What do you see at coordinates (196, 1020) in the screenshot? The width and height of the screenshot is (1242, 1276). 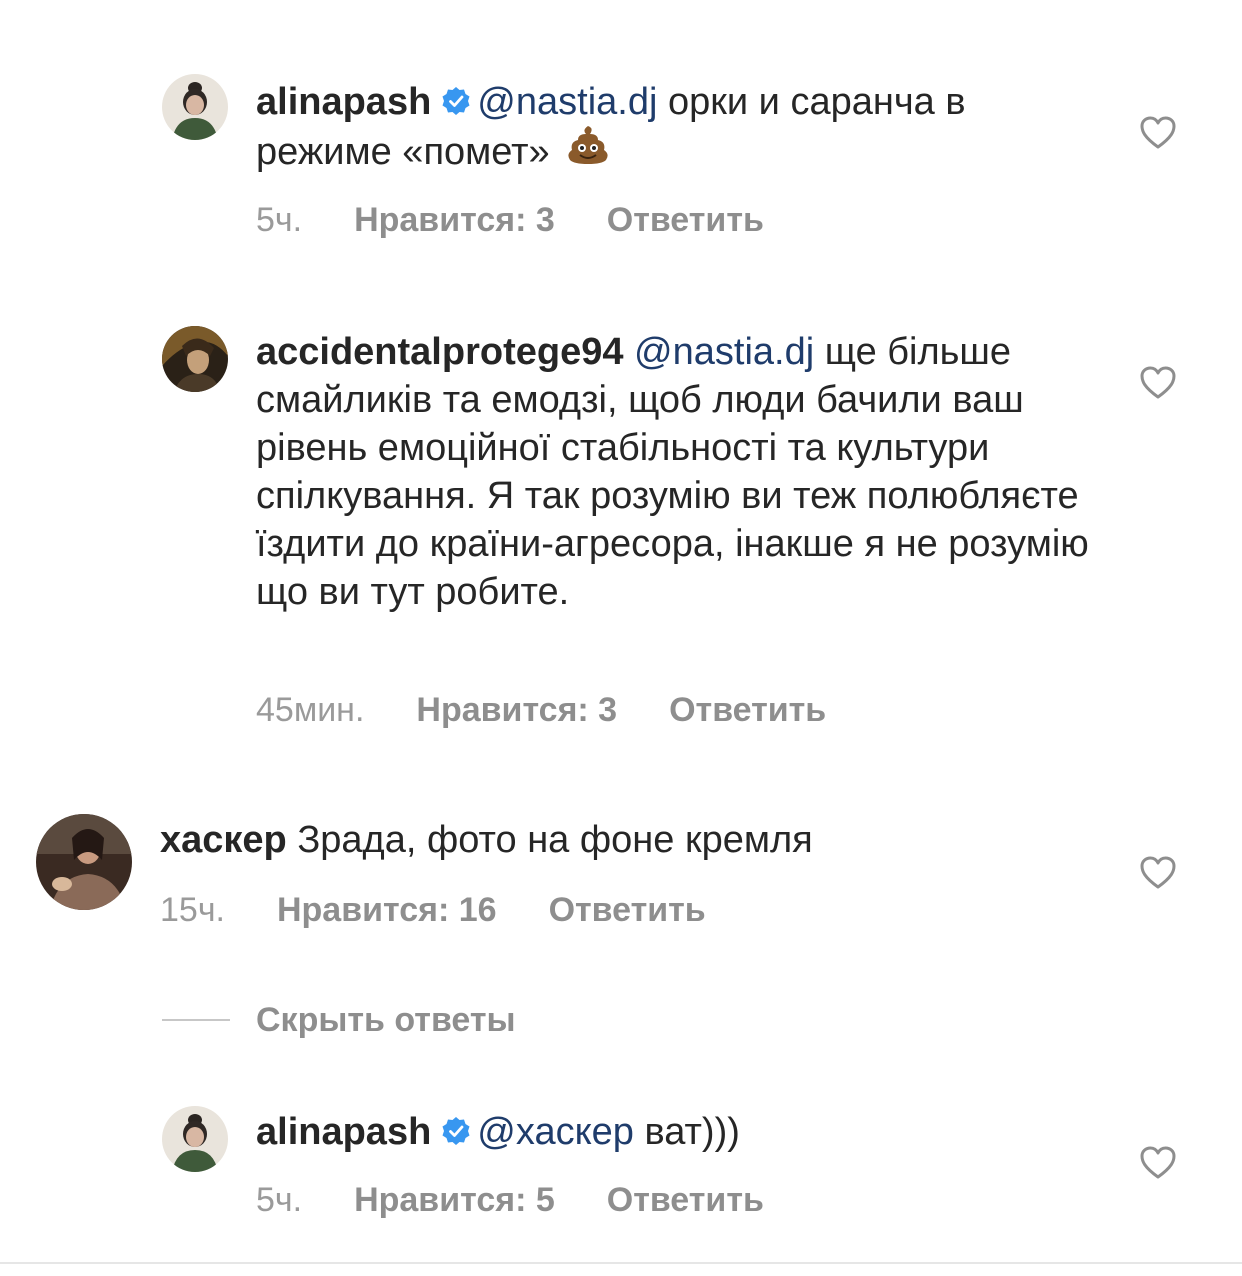 I see `hide-replies-divider` at bounding box center [196, 1020].